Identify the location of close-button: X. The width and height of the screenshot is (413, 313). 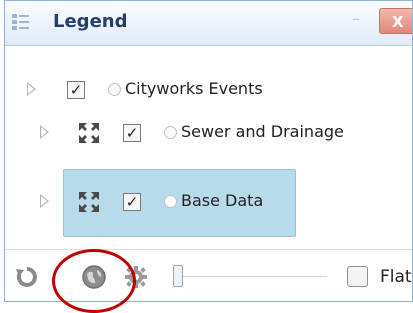
(395, 21).